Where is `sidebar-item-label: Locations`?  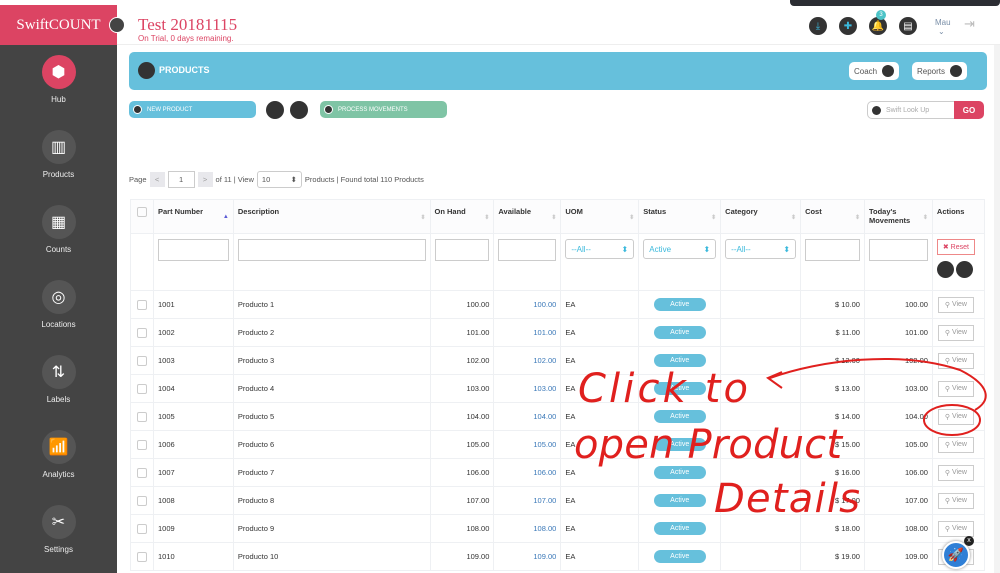 sidebar-item-label: Locations is located at coordinates (58, 324).